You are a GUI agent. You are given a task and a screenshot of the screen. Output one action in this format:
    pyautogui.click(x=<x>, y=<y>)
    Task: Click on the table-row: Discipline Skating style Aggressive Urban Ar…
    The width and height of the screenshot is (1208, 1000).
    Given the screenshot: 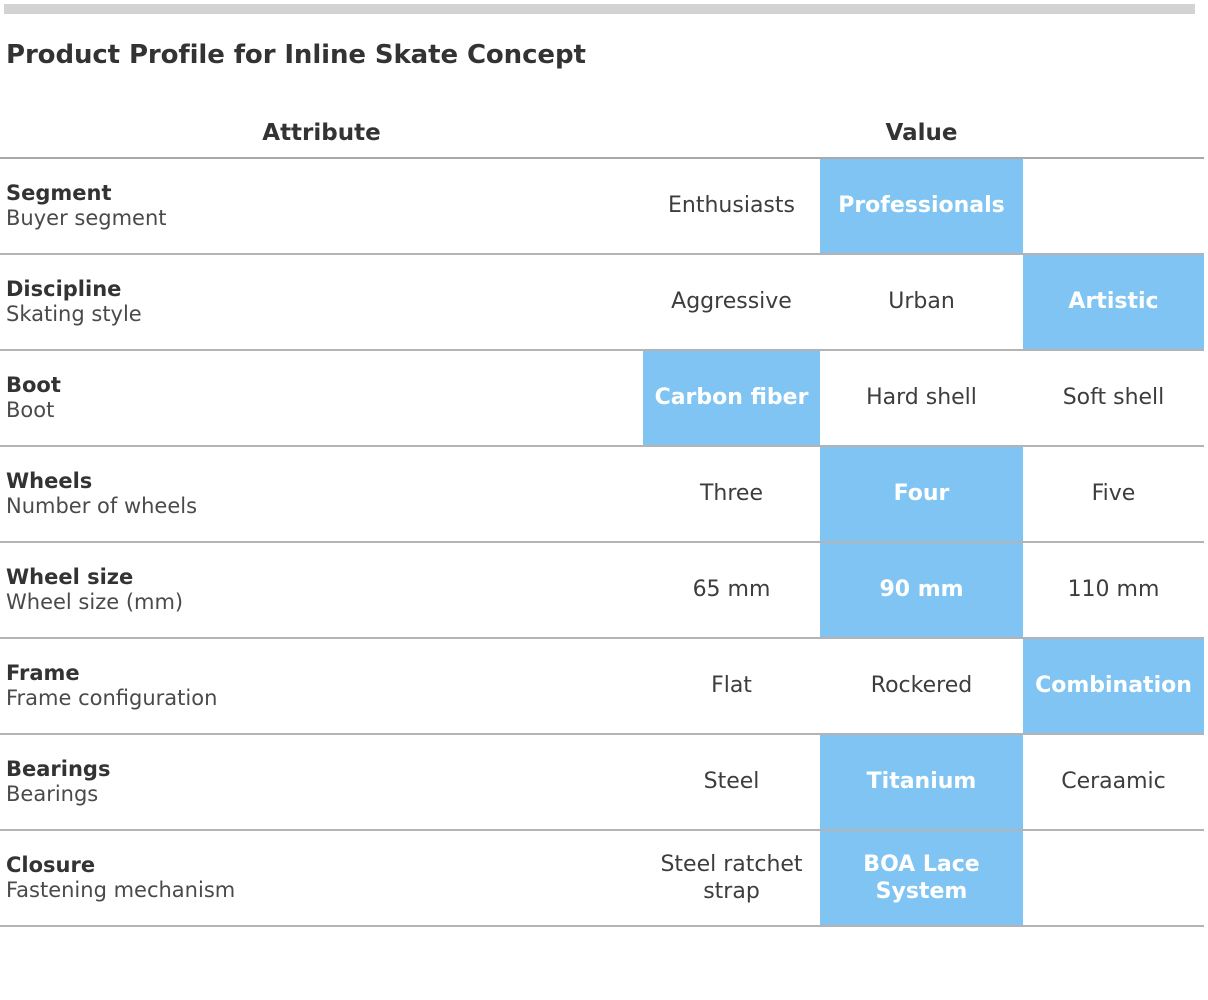 What is the action you would take?
    pyautogui.click(x=602, y=302)
    